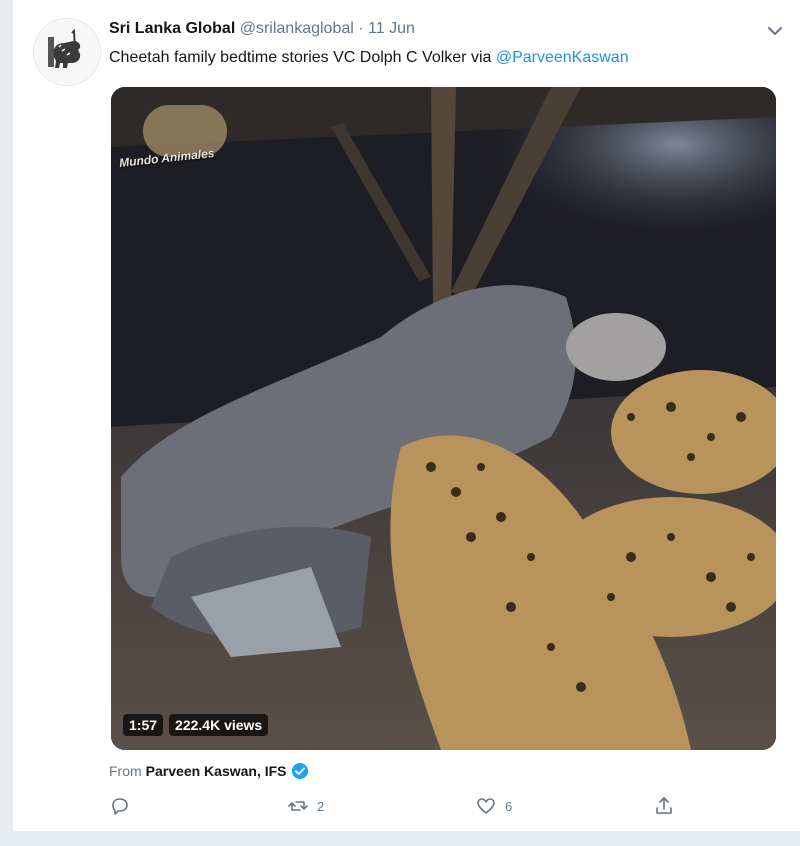  I want to click on like-count: 6, so click(509, 806).